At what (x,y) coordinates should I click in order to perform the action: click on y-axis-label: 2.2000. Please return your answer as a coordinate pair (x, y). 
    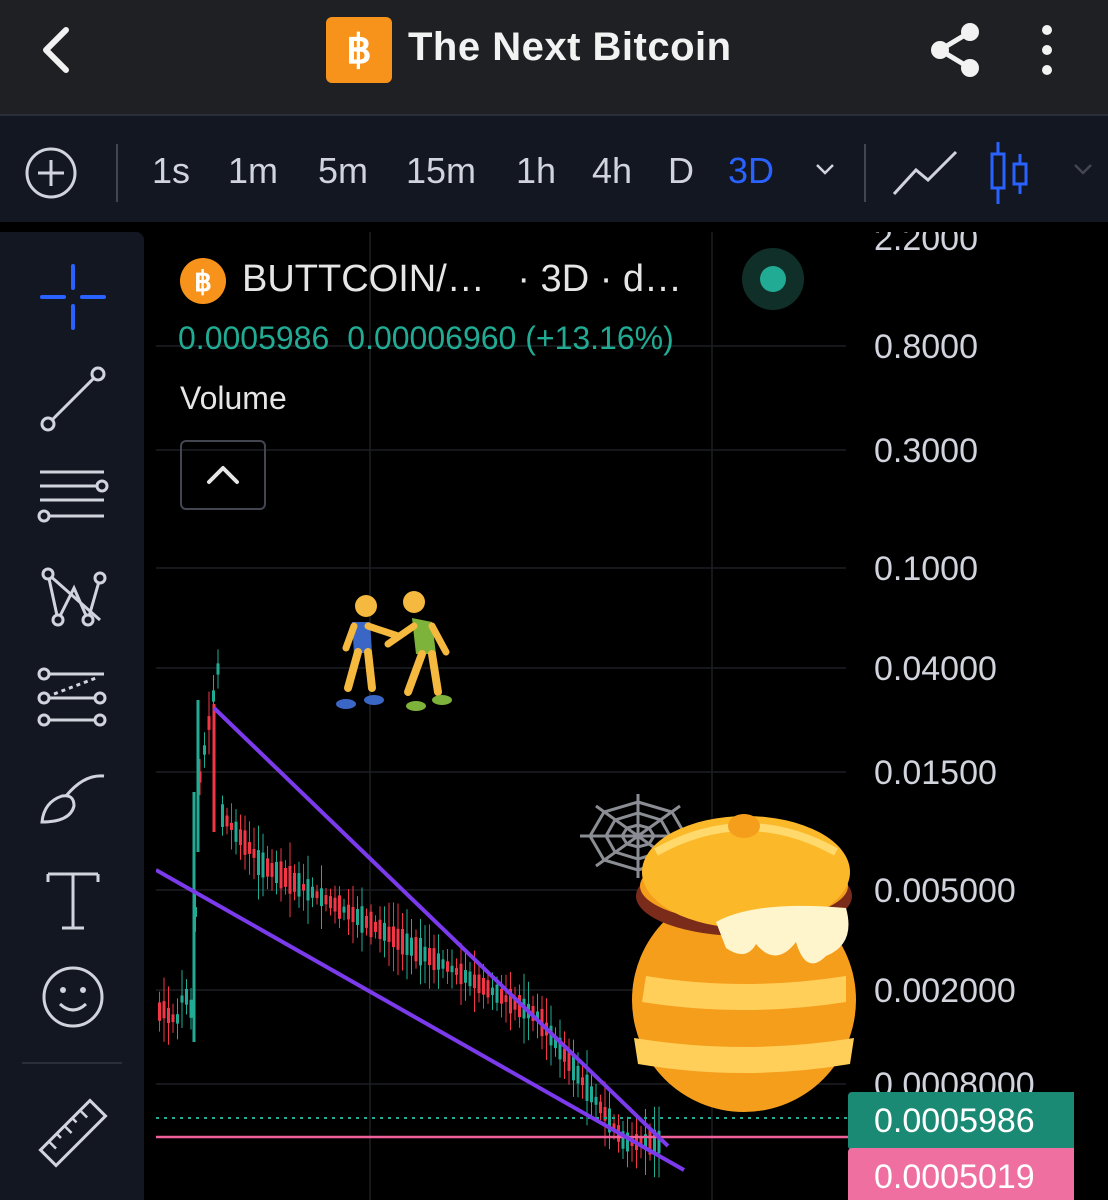
    Looking at the image, I should click on (926, 245).